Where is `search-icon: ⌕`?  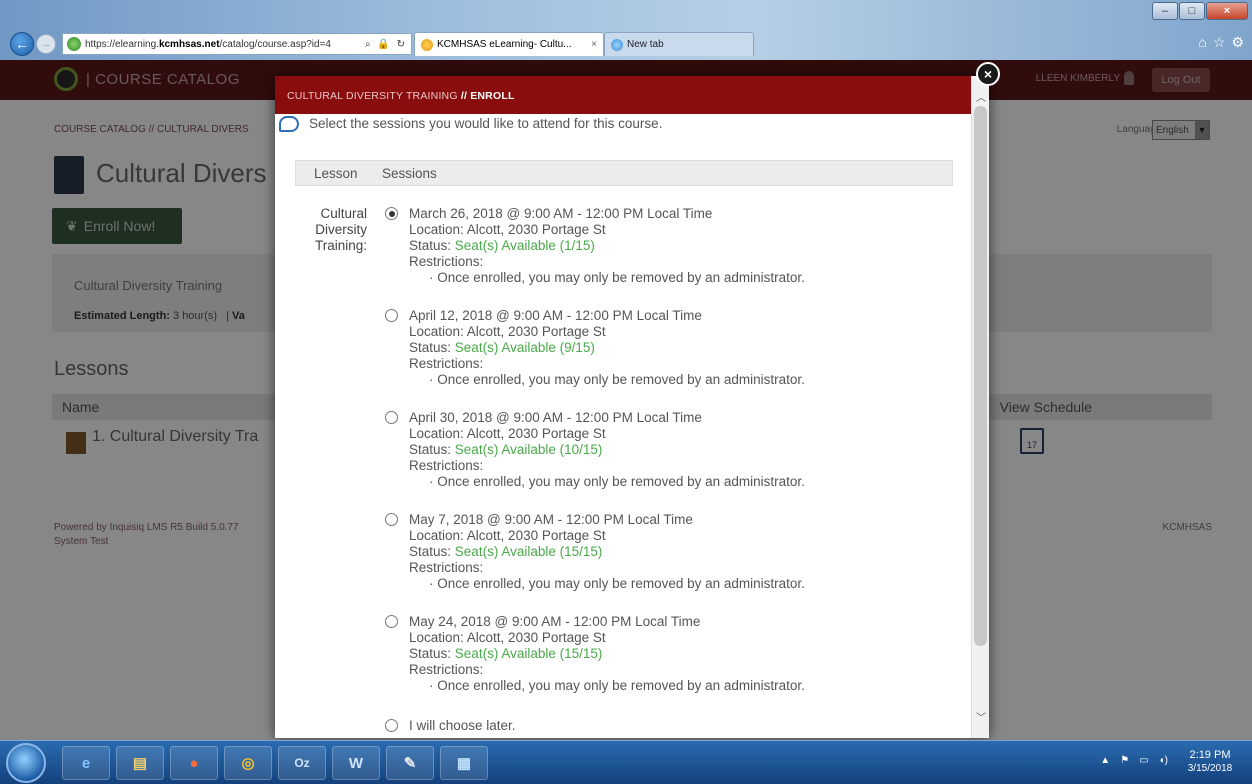 search-icon: ⌕ is located at coordinates (369, 44).